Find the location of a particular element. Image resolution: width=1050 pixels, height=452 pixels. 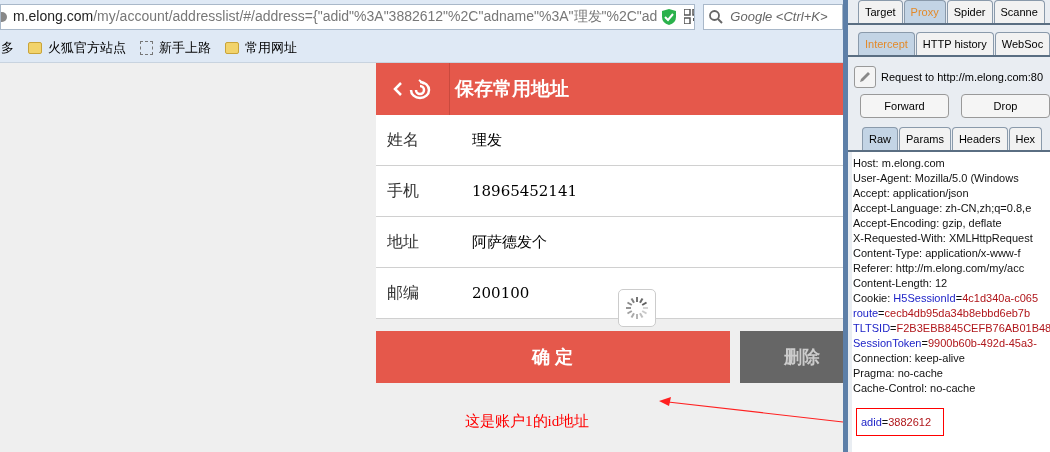

request-target-text: Request to http://m.elong.com:80 is located at coordinates (962, 77).